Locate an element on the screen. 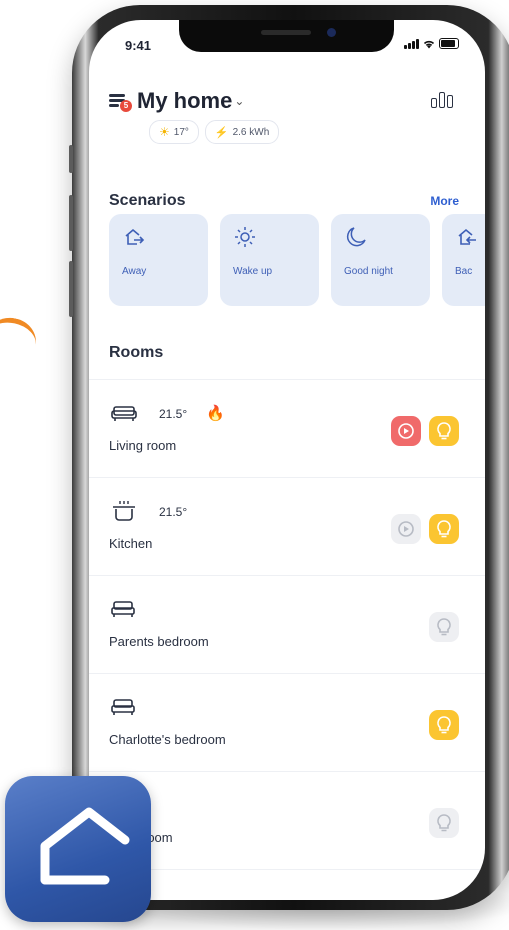 This screenshot has height=930, width=509. wifi-icon is located at coordinates (429, 44).